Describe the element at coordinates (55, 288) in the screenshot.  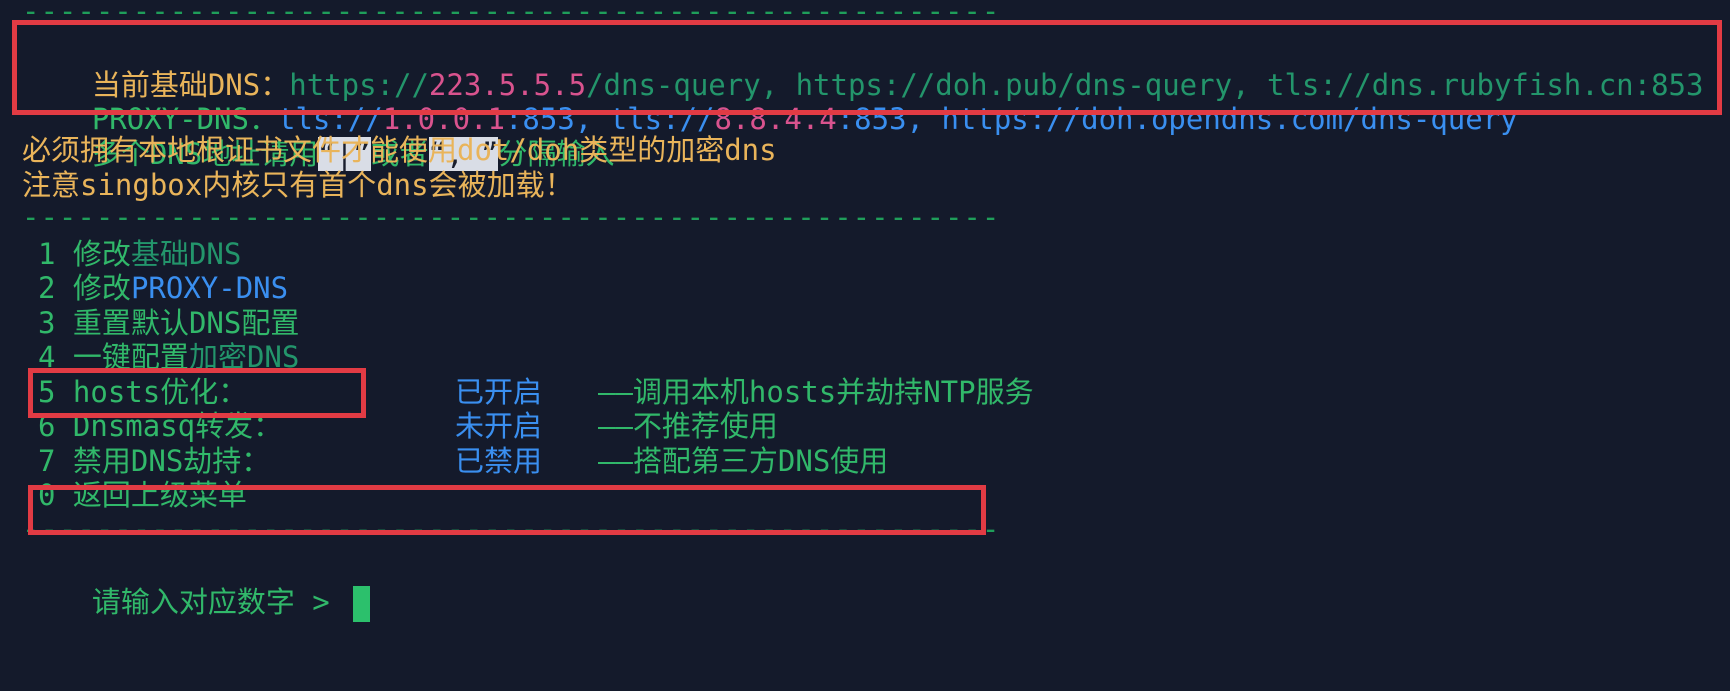
I see `menu-option-number: 2` at that location.